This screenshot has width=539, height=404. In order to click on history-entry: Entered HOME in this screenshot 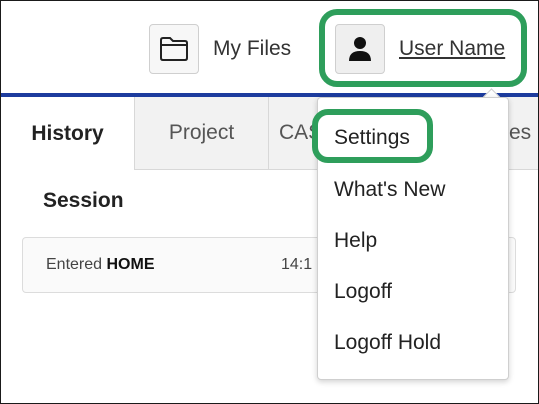, I will do `click(100, 265)`.